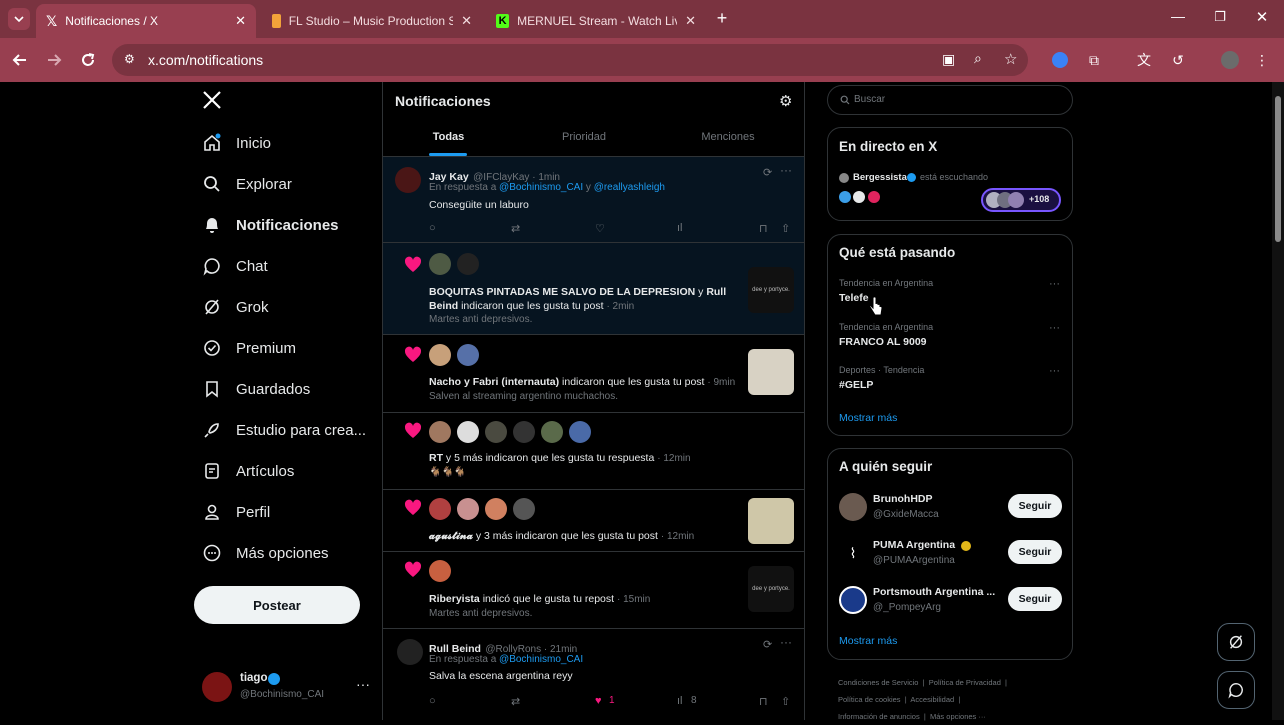  Describe the element at coordinates (88, 60) in the screenshot. I see `reload-button` at that location.